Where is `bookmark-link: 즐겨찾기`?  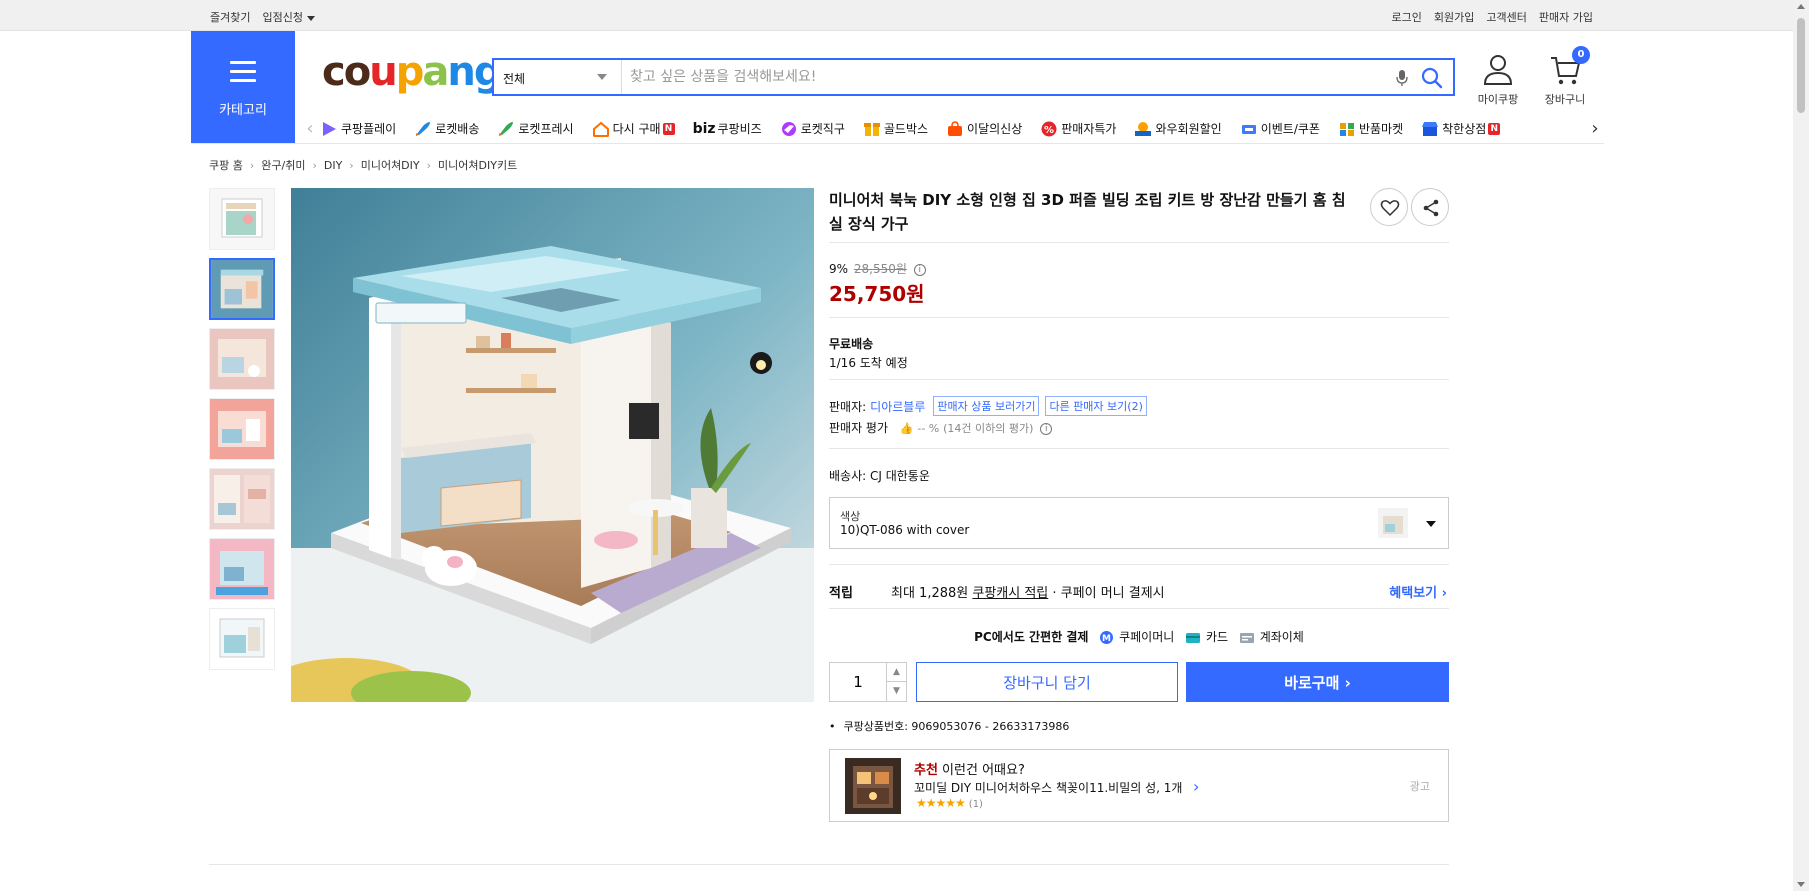 bookmark-link: 즐겨찾기 is located at coordinates (230, 17).